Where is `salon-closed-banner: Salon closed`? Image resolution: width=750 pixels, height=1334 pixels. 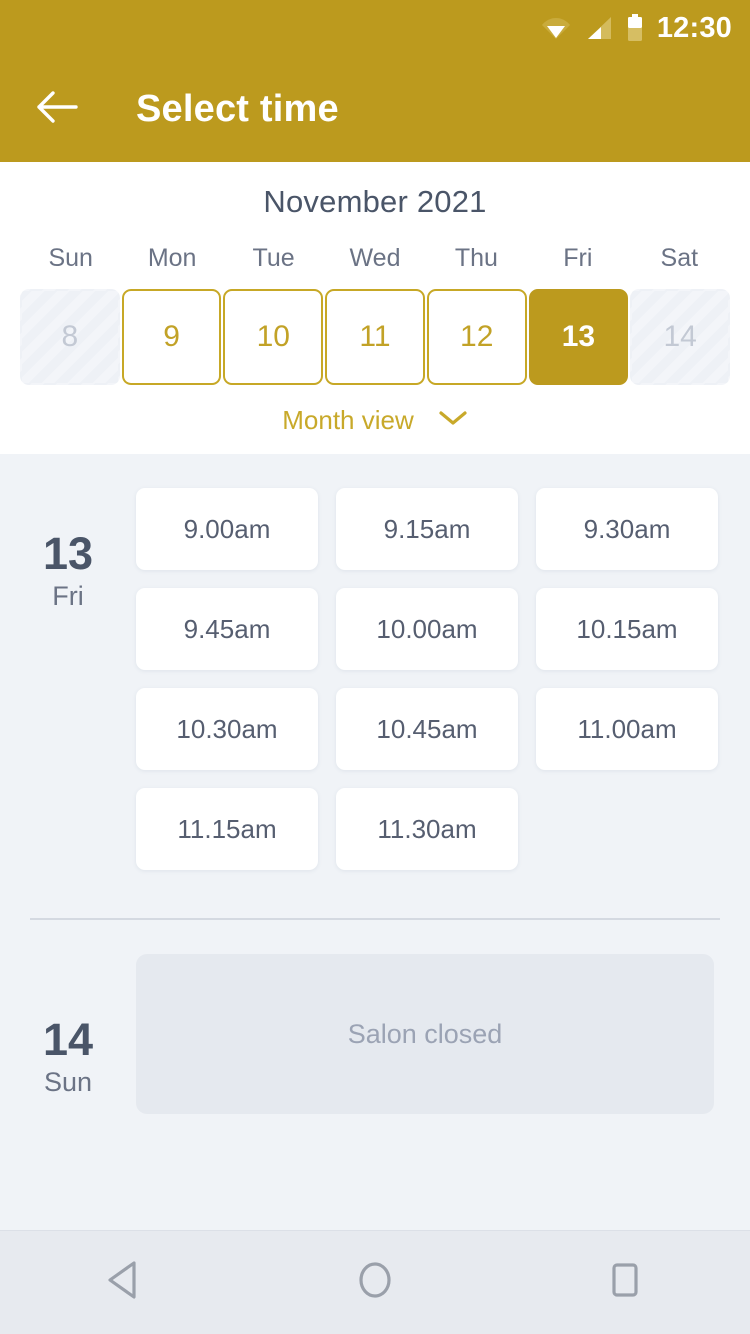
salon-closed-banner: Salon closed is located at coordinates (425, 1034).